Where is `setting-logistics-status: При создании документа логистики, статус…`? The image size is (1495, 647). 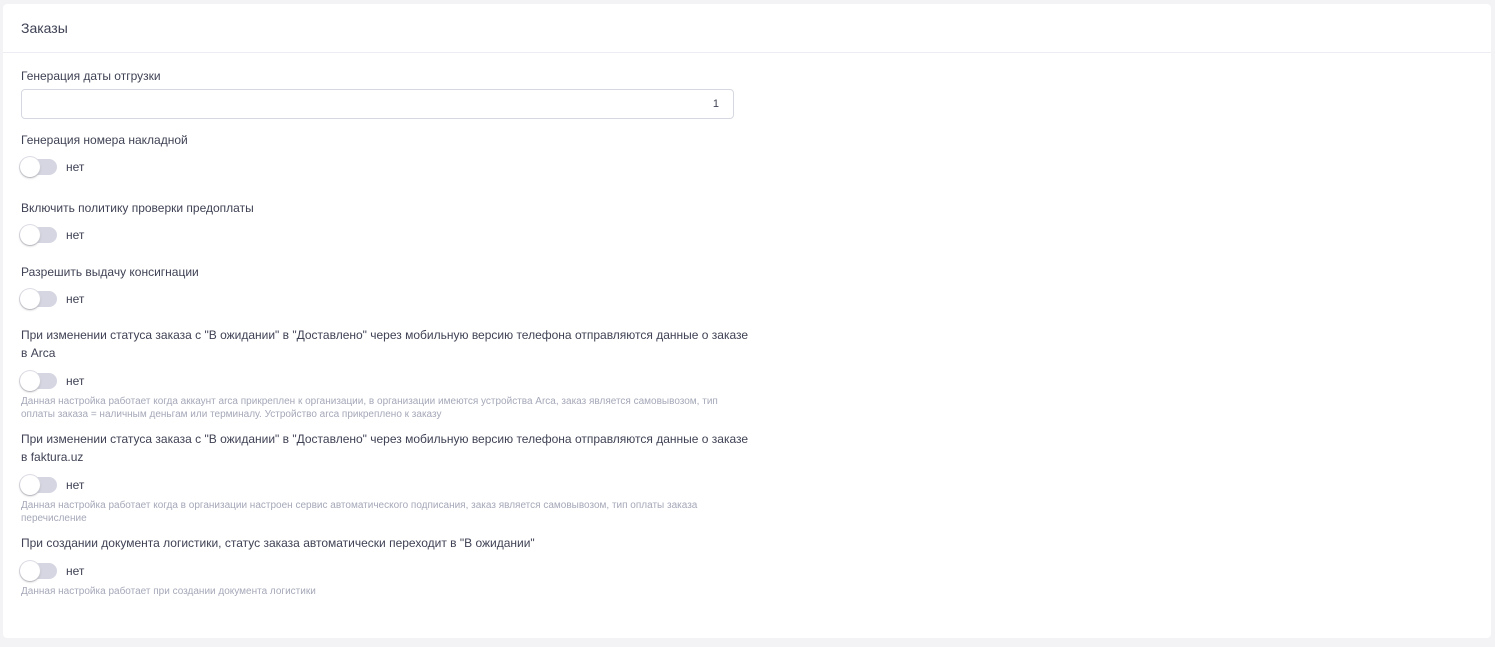 setting-logistics-status: При создании документа логистики, статус… is located at coordinates (385, 566).